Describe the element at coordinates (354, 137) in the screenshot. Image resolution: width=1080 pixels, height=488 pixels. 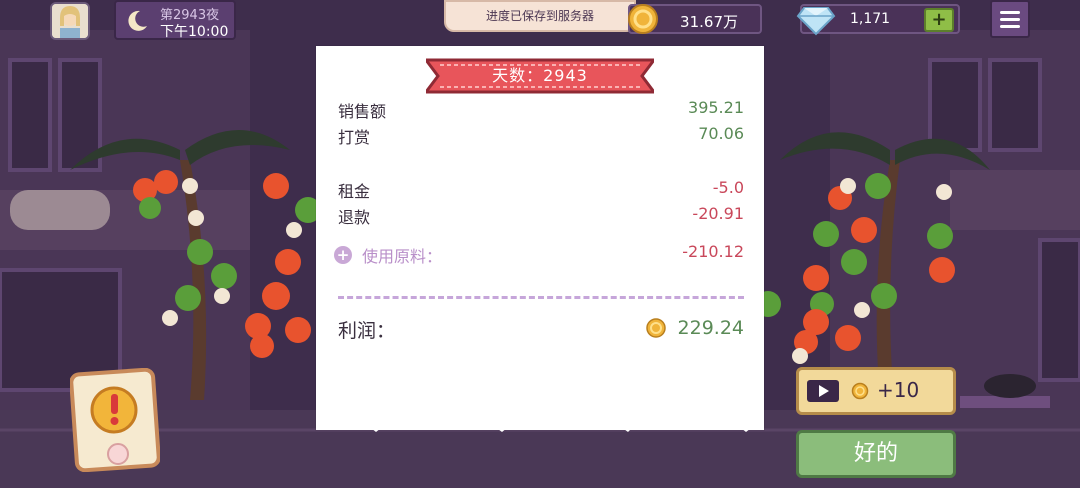
I see `tips-label: 打赏` at that location.